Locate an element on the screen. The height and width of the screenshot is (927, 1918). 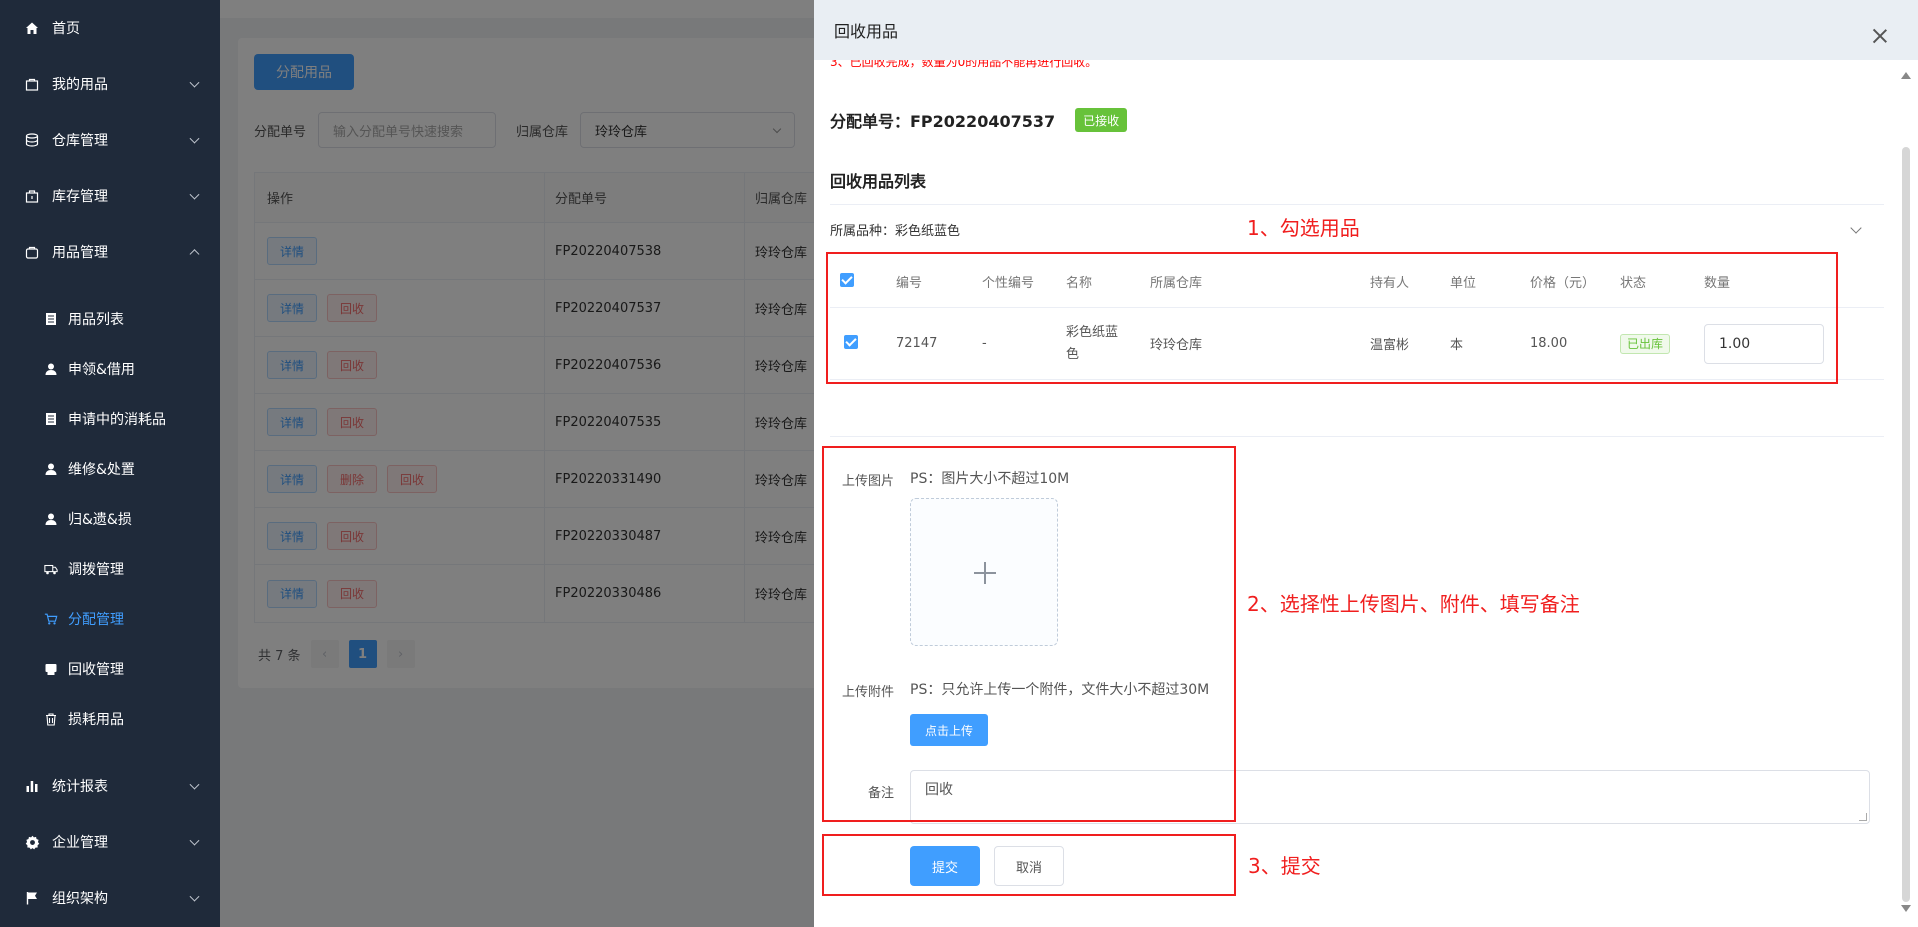
sidebar-item-return-lost-damaged: 归&遗&损 is located at coordinates (110, 519).